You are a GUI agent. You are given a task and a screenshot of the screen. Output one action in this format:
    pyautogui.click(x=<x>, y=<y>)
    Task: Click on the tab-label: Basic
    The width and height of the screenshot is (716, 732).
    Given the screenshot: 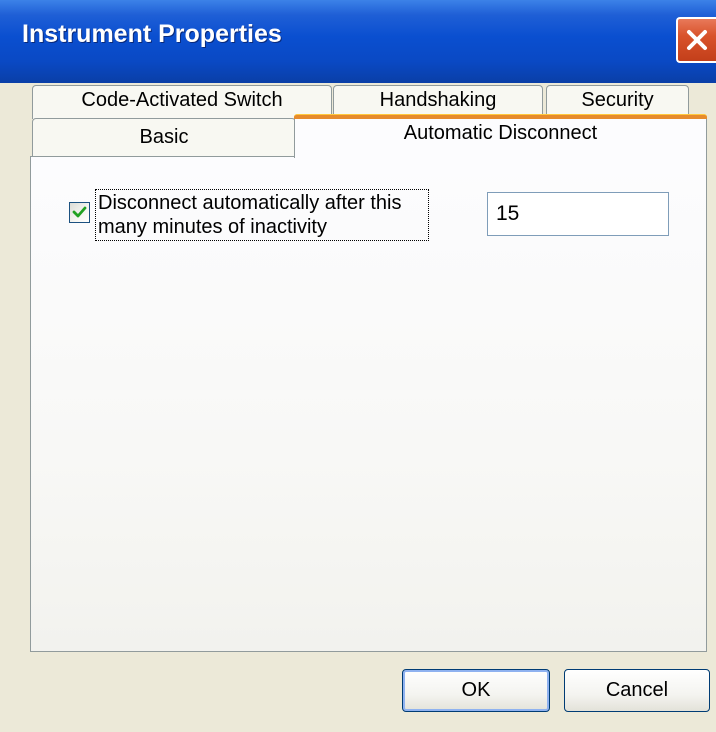 What is the action you would take?
    pyautogui.click(x=164, y=137)
    